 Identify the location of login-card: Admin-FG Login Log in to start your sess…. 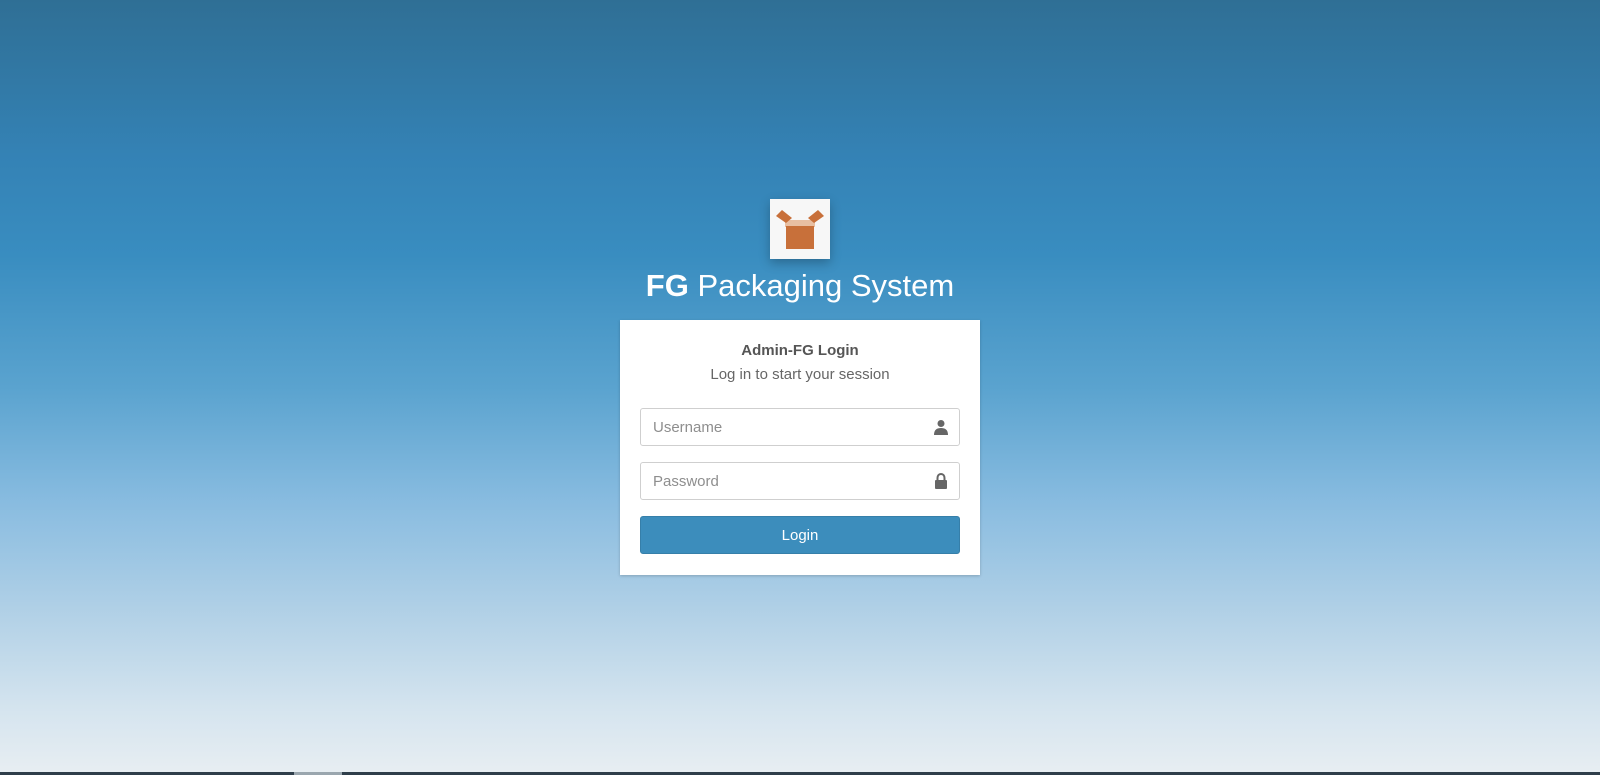
(800, 447).